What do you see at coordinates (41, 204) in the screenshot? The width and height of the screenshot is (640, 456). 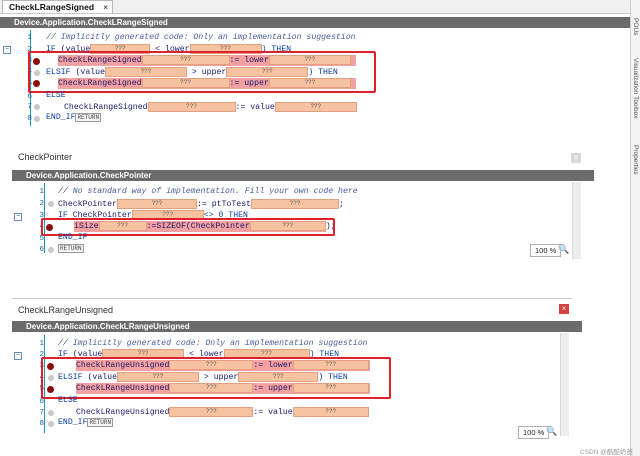 I see `line-number: 2` at bounding box center [41, 204].